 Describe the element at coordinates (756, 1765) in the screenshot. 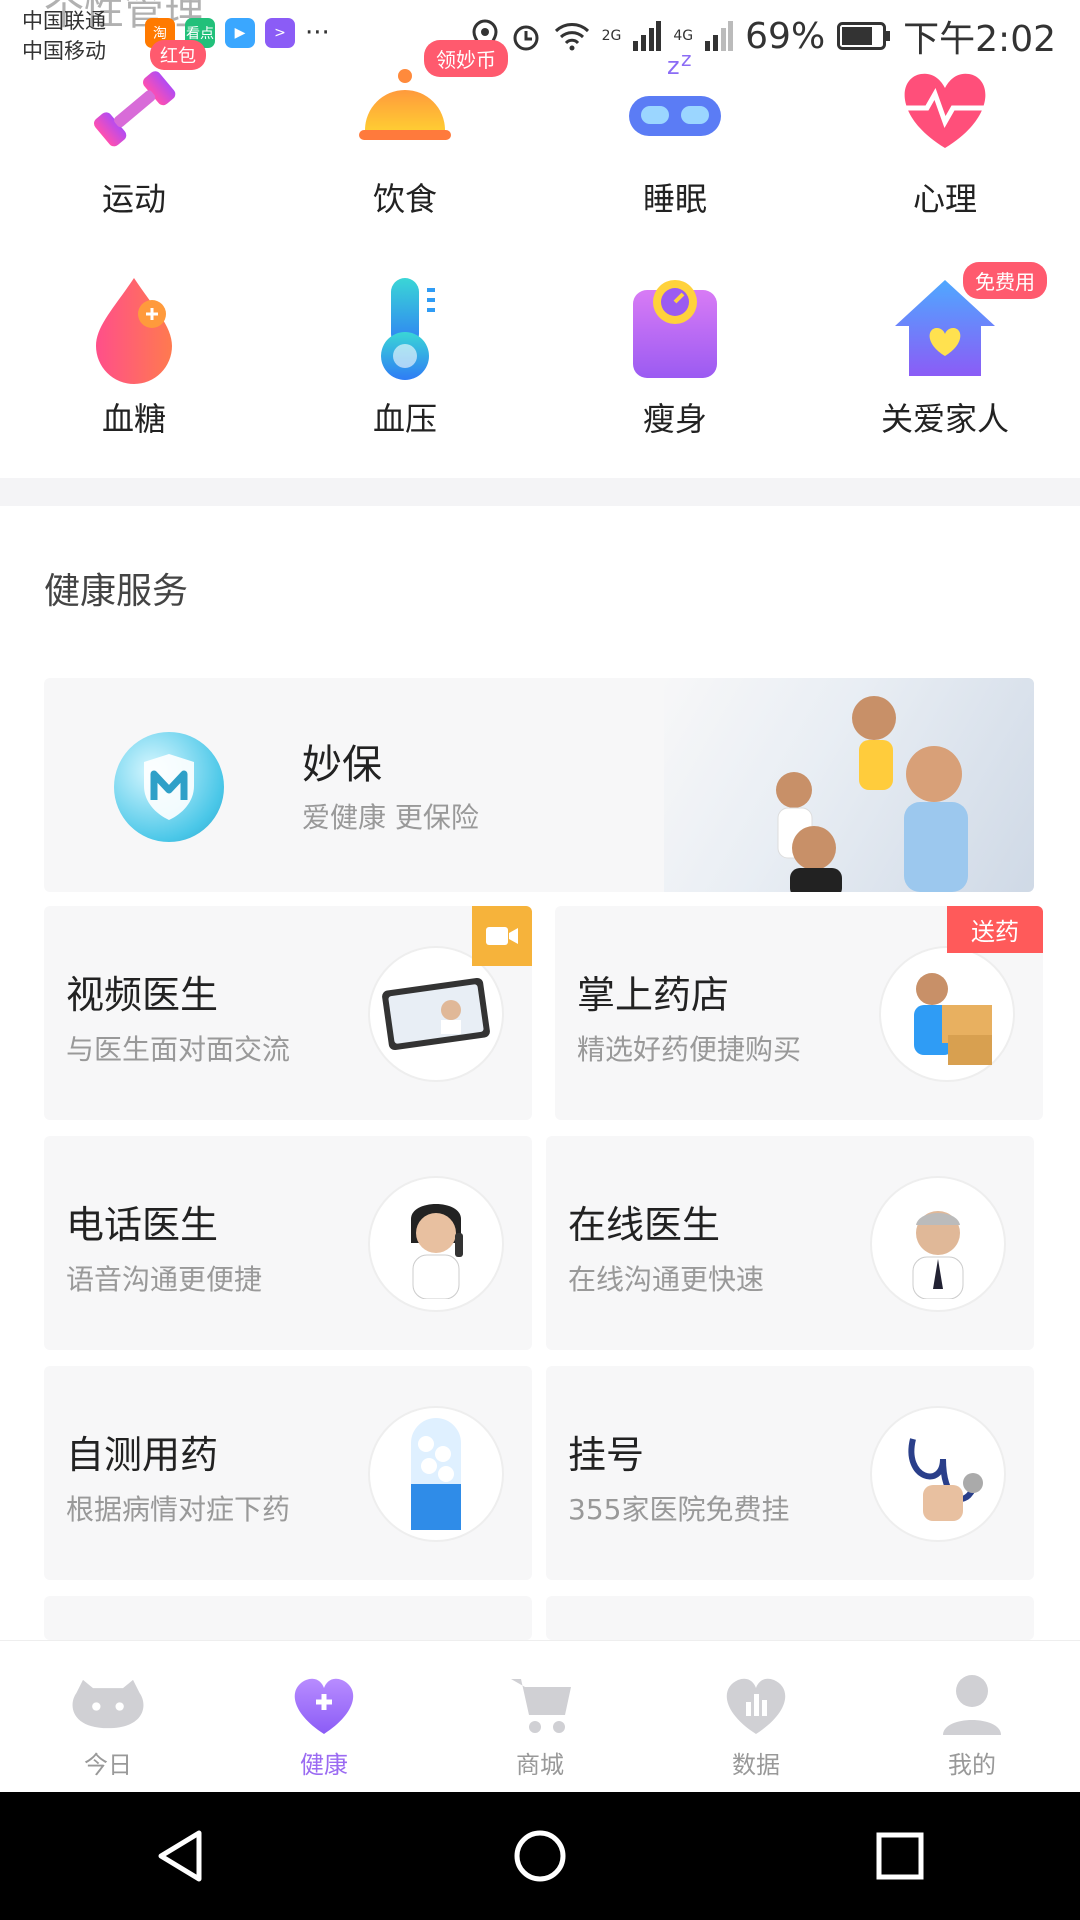

I see `tab-label: 数据` at that location.